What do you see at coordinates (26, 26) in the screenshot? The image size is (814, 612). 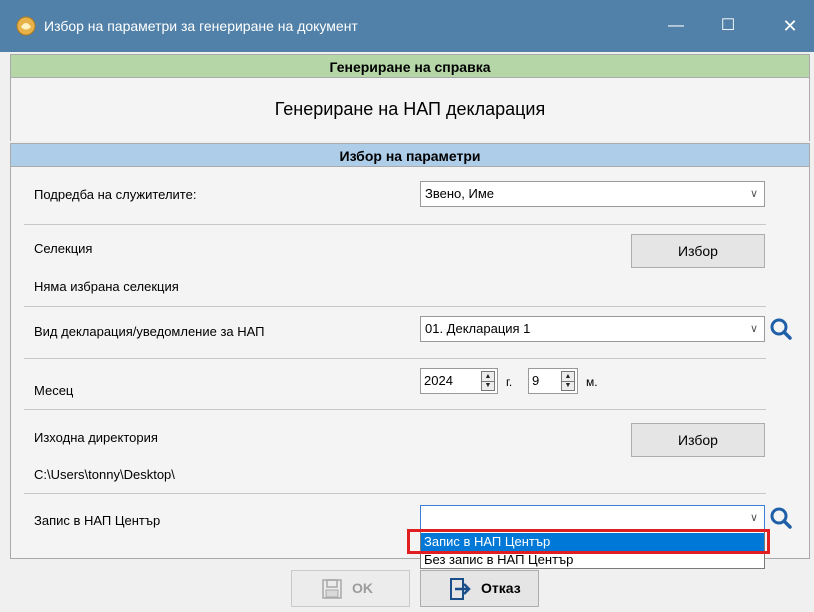 I see `app-icon` at bounding box center [26, 26].